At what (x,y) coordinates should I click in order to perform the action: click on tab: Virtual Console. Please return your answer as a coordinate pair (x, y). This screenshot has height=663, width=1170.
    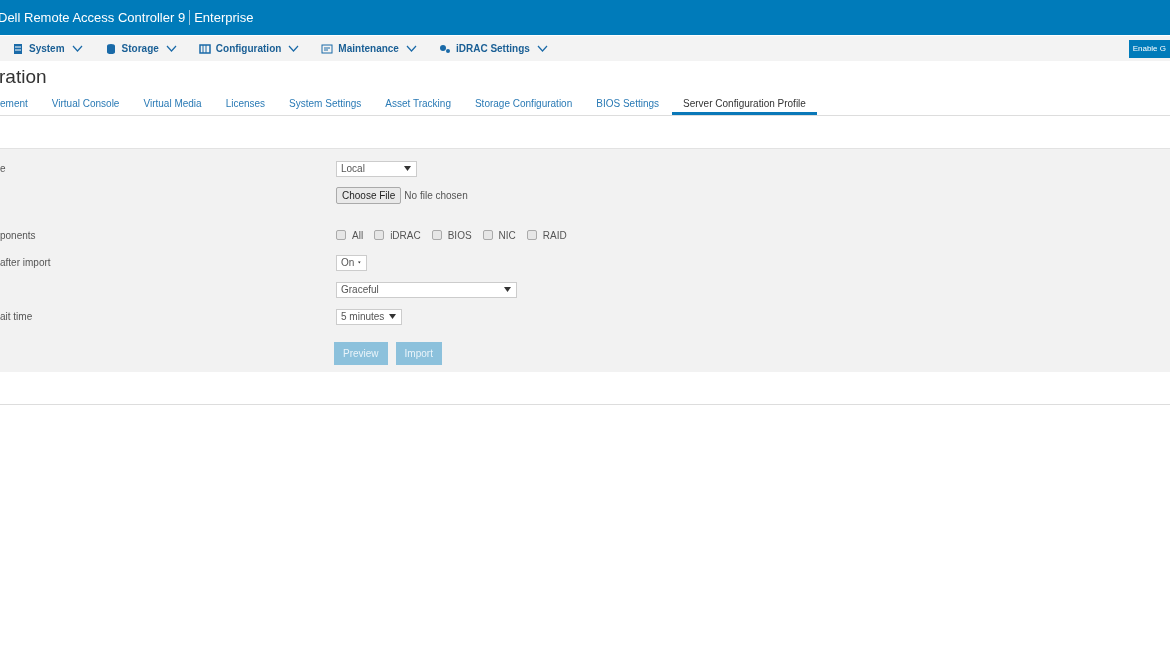
    Looking at the image, I should click on (85, 105).